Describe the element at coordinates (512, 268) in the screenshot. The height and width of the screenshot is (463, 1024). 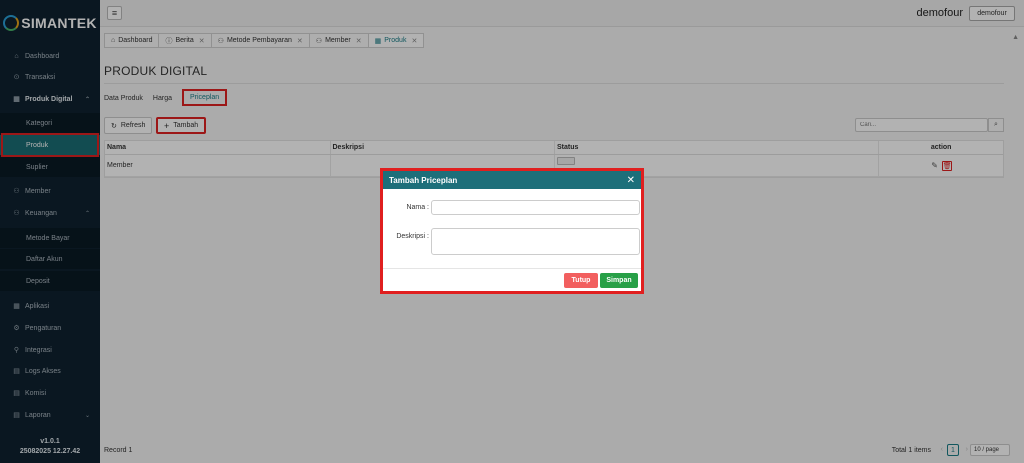
I see `modal-footer-divider` at that location.